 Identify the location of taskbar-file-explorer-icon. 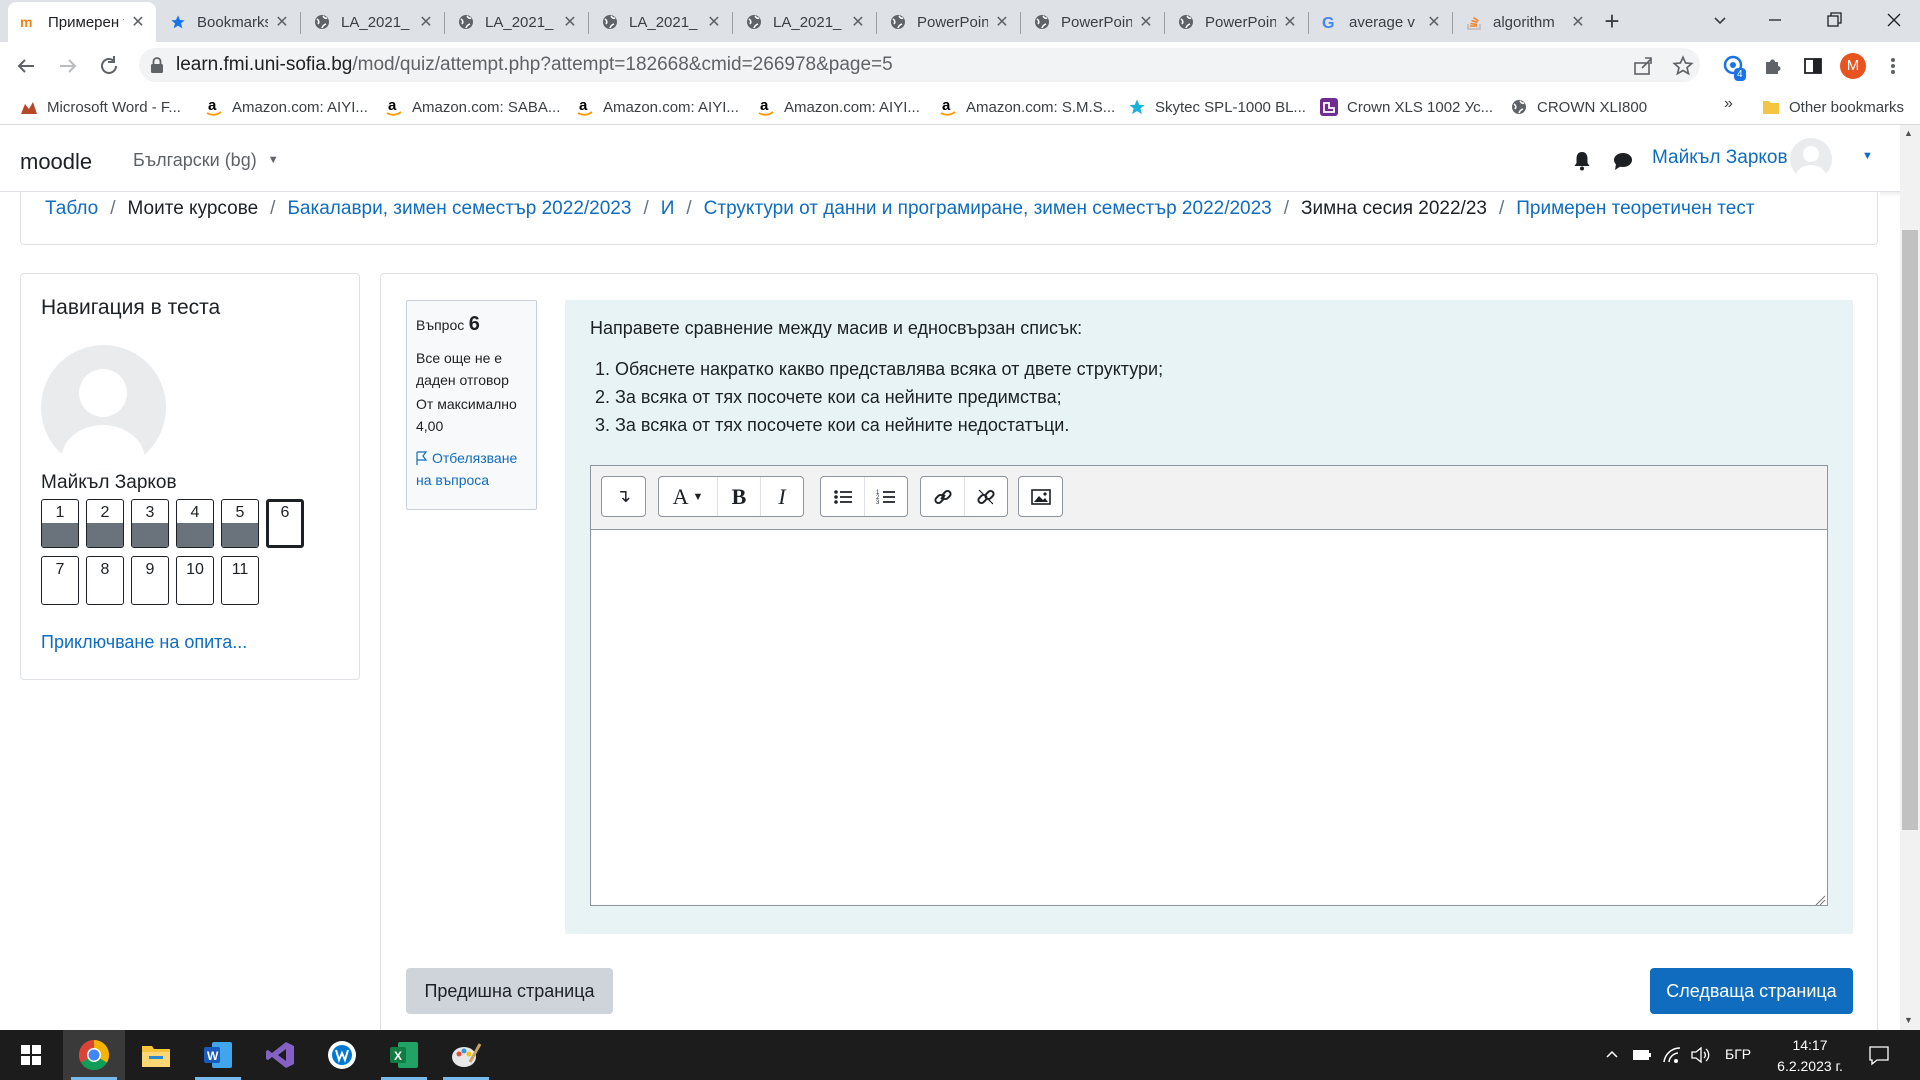
(156, 1055).